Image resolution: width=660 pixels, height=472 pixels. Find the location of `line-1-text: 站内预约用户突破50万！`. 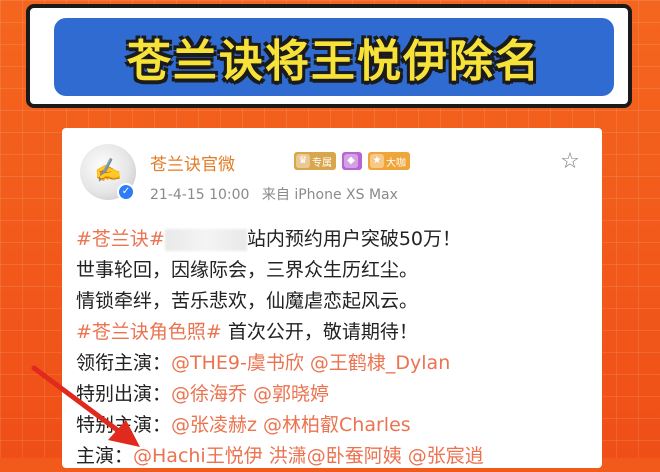

line-1-text: 站内预约用户突破50万！ is located at coordinates (354, 239).